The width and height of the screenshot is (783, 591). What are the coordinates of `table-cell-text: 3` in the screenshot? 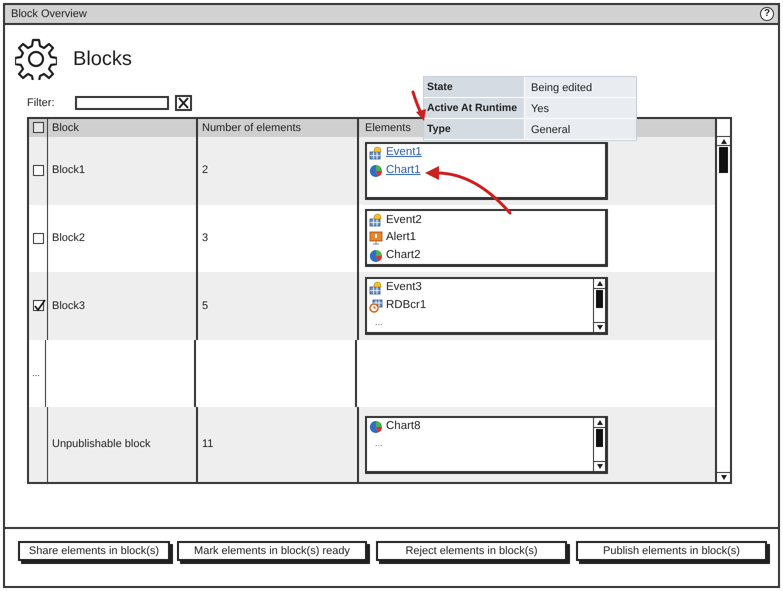 It's located at (205, 238).